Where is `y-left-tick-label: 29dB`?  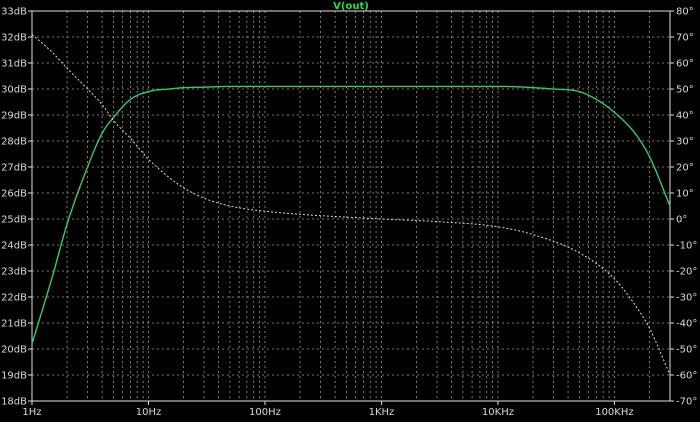 y-left-tick-label: 29dB is located at coordinates (14, 116).